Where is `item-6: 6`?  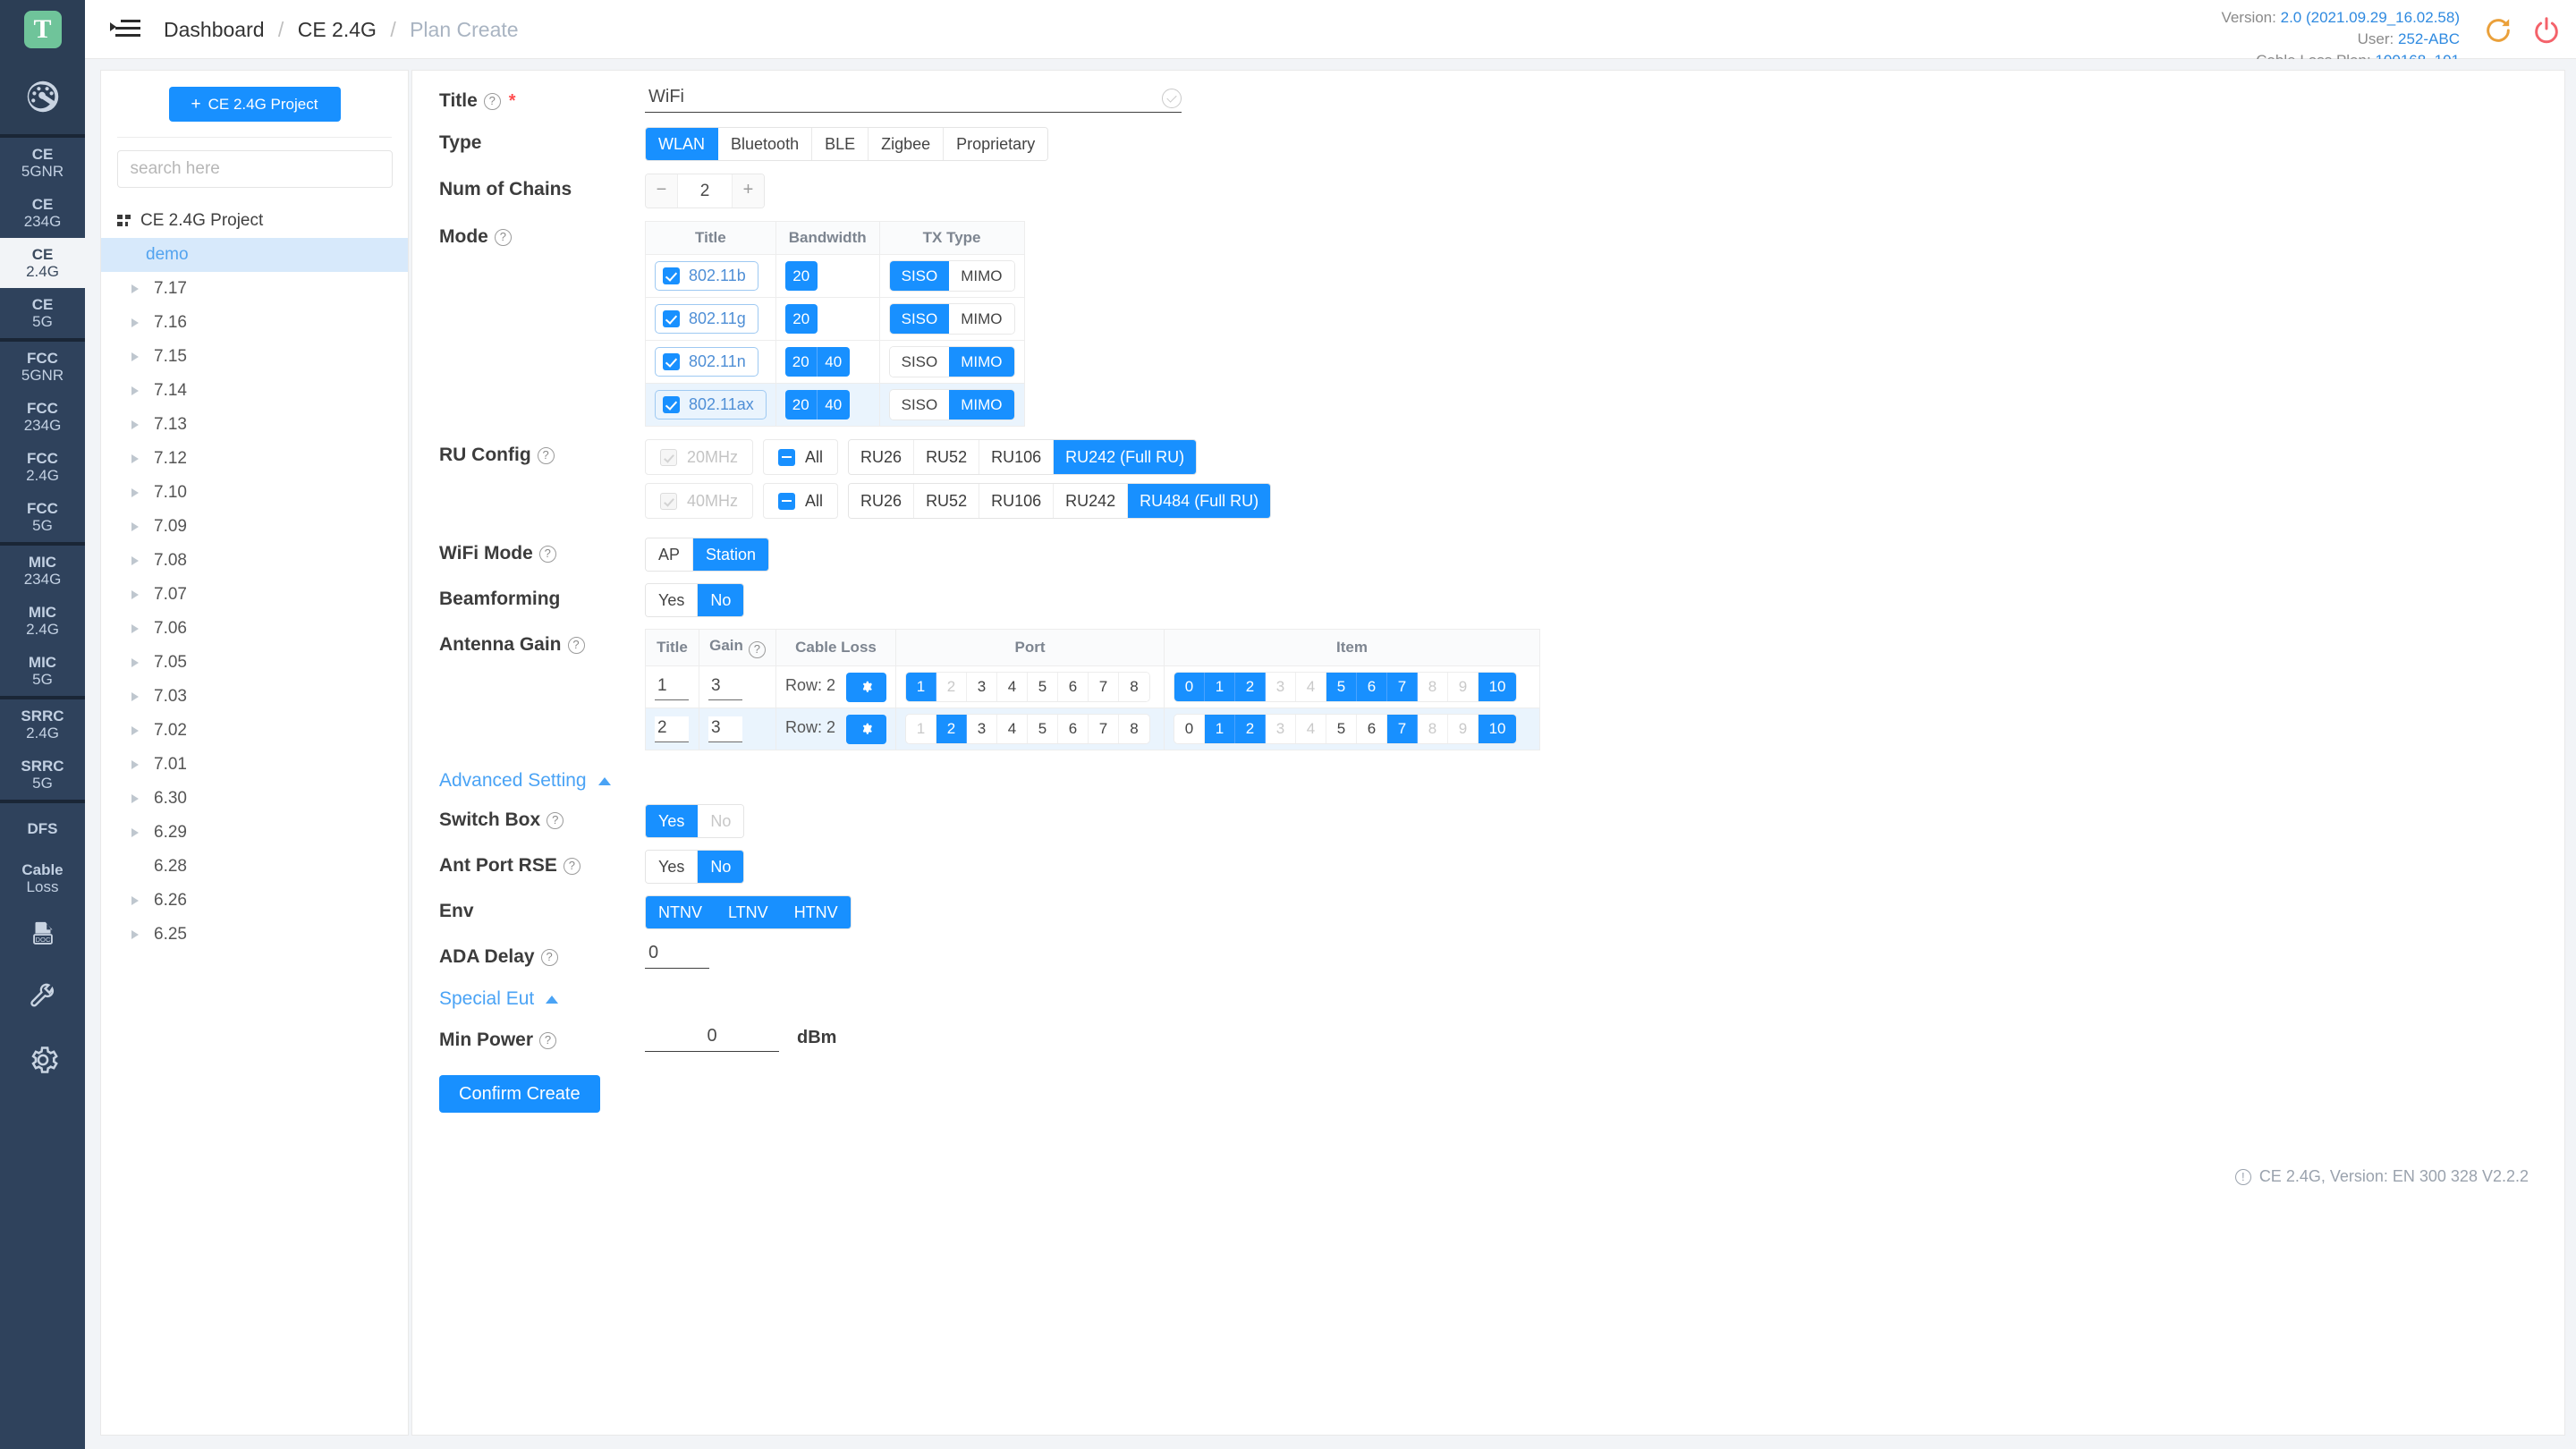
item-6: 6 is located at coordinates (1372, 729).